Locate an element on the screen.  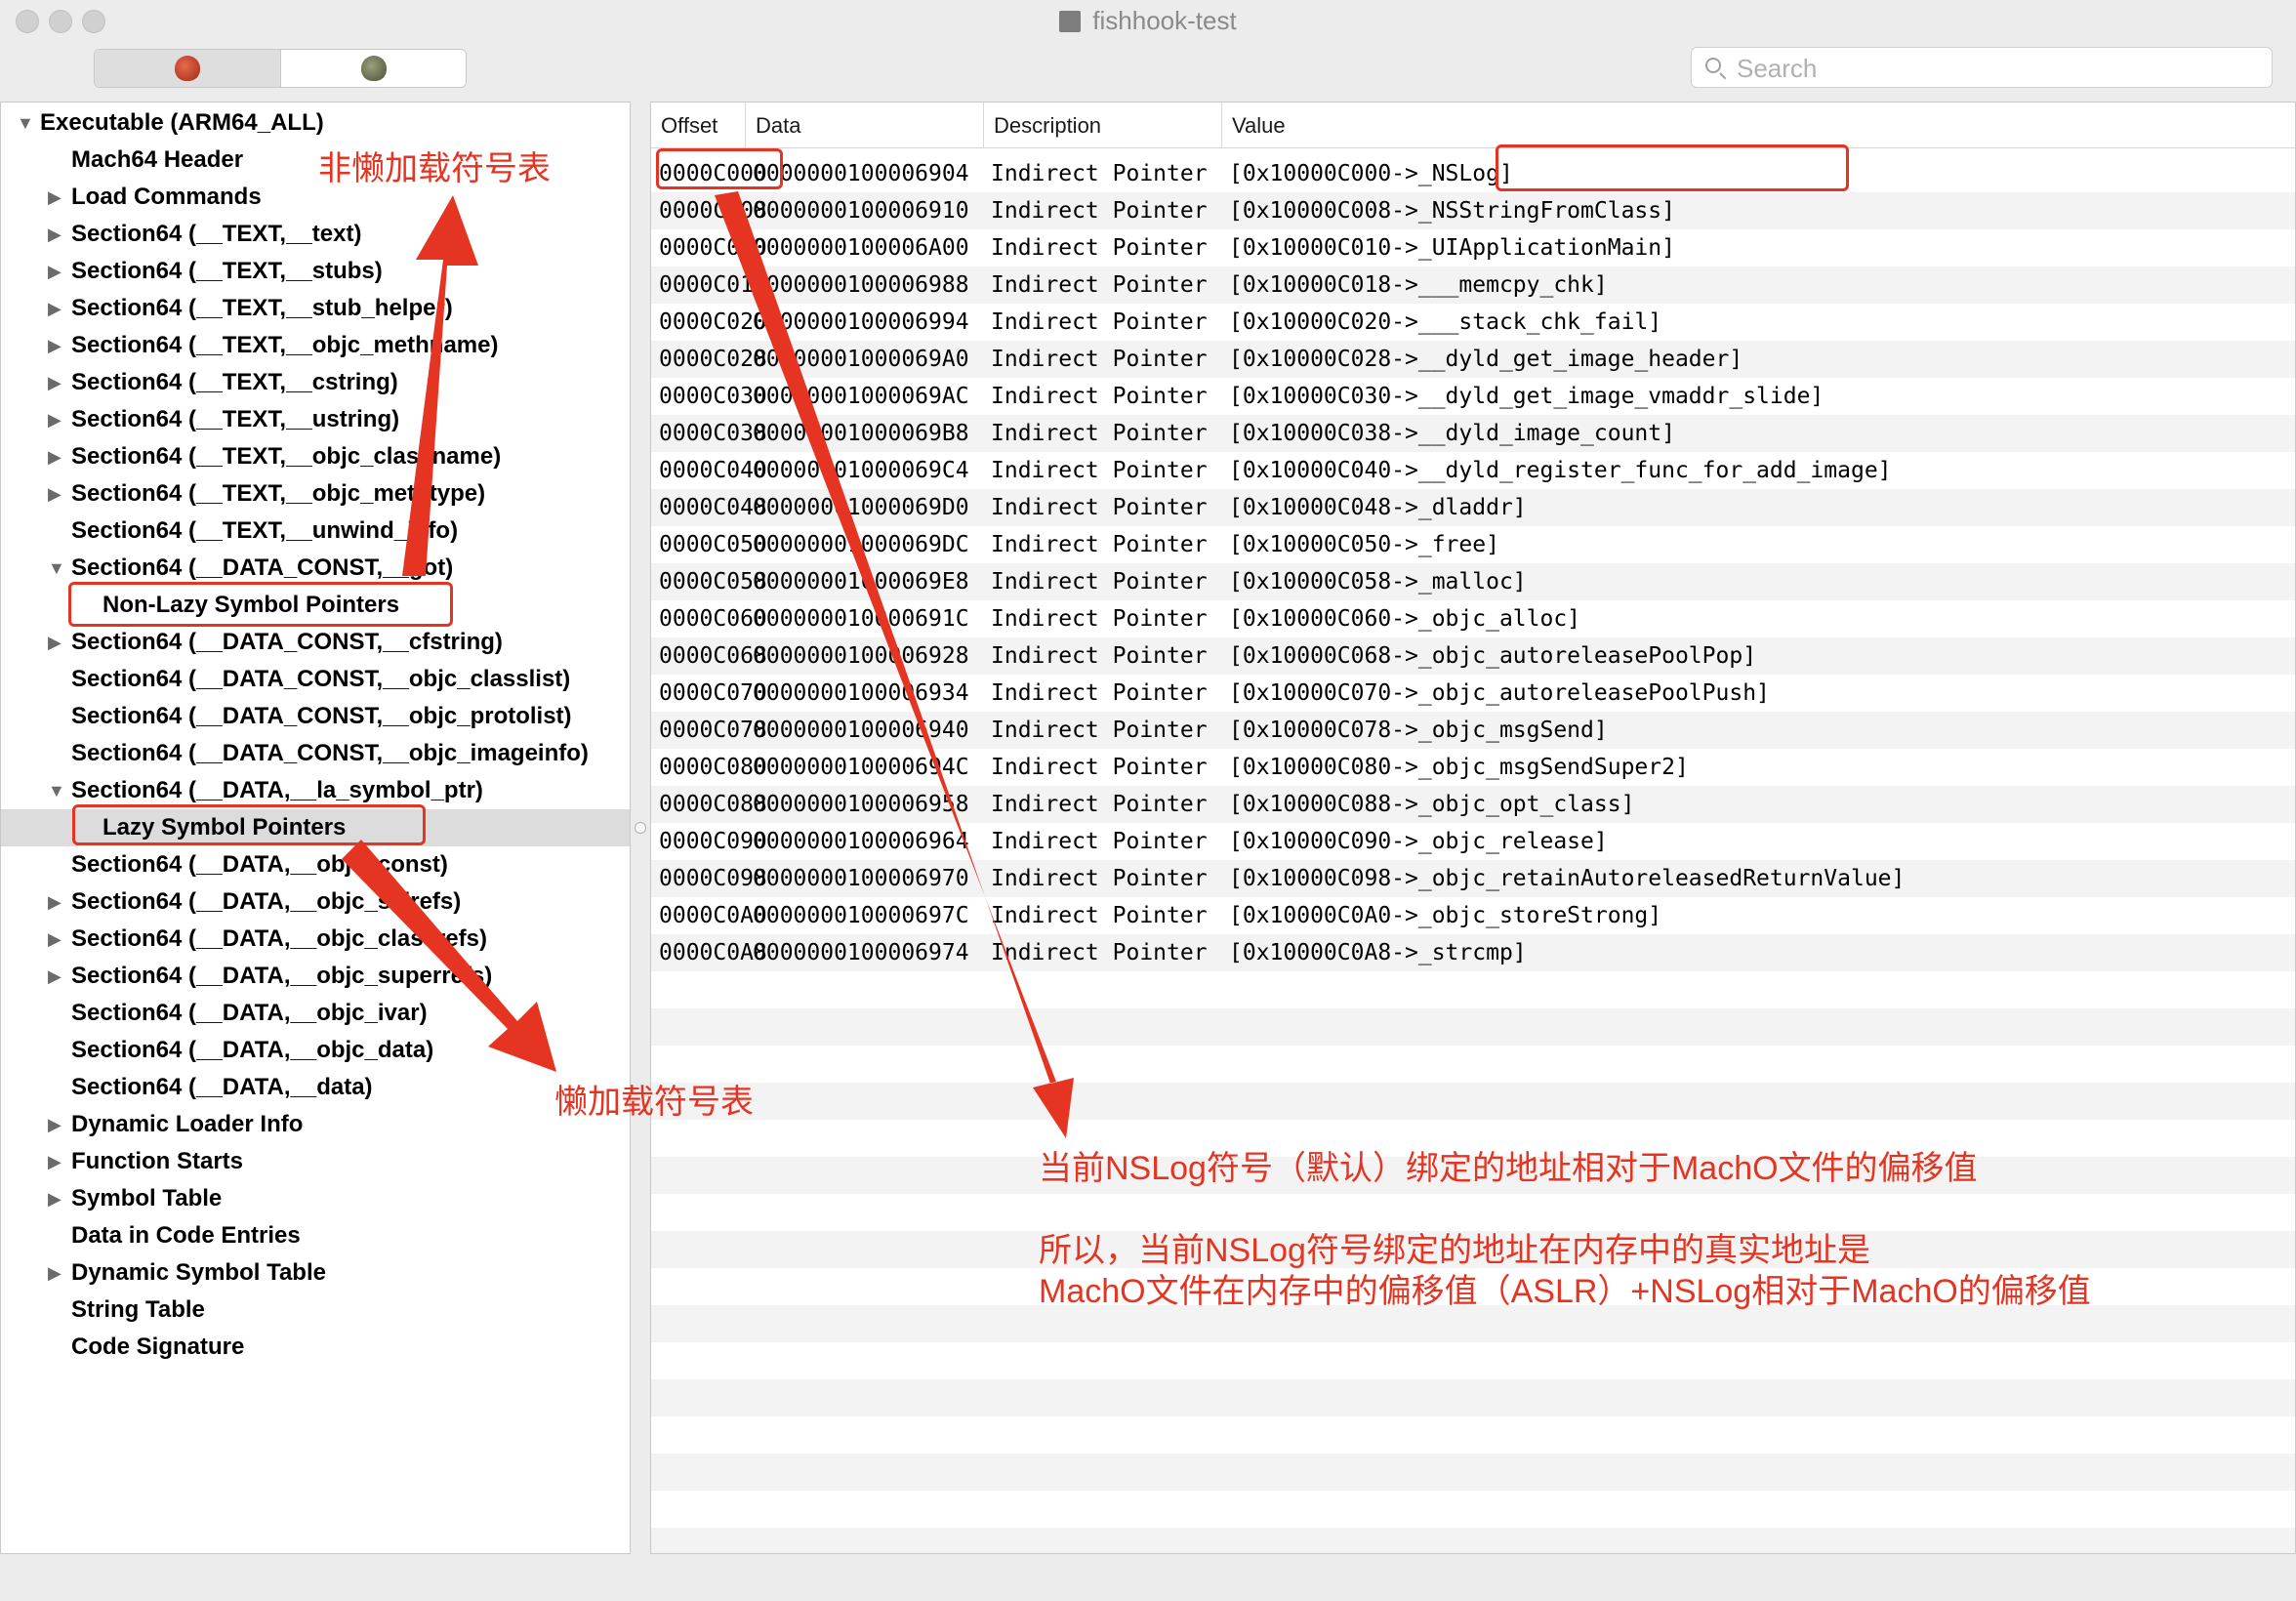
annotation-note-line-3: MachO文件在内存中的偏移值（ASLR）+NSLog相对于MachO的偏移值 is located at coordinates (1565, 1291).